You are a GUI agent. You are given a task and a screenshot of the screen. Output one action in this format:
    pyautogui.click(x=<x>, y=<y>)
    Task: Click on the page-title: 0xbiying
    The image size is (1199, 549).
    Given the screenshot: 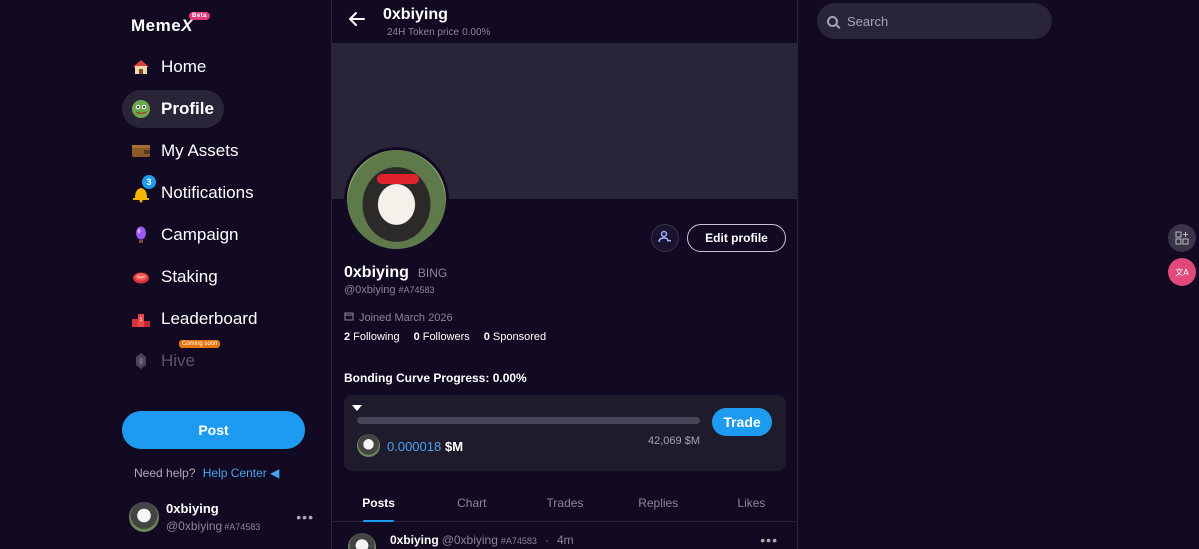 What is the action you would take?
    pyautogui.click(x=415, y=14)
    